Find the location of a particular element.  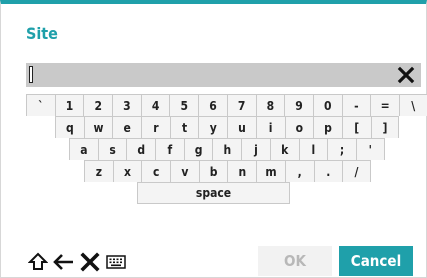

keyboard-row-bottom: z x c v b n m,. / is located at coordinates (227, 171).